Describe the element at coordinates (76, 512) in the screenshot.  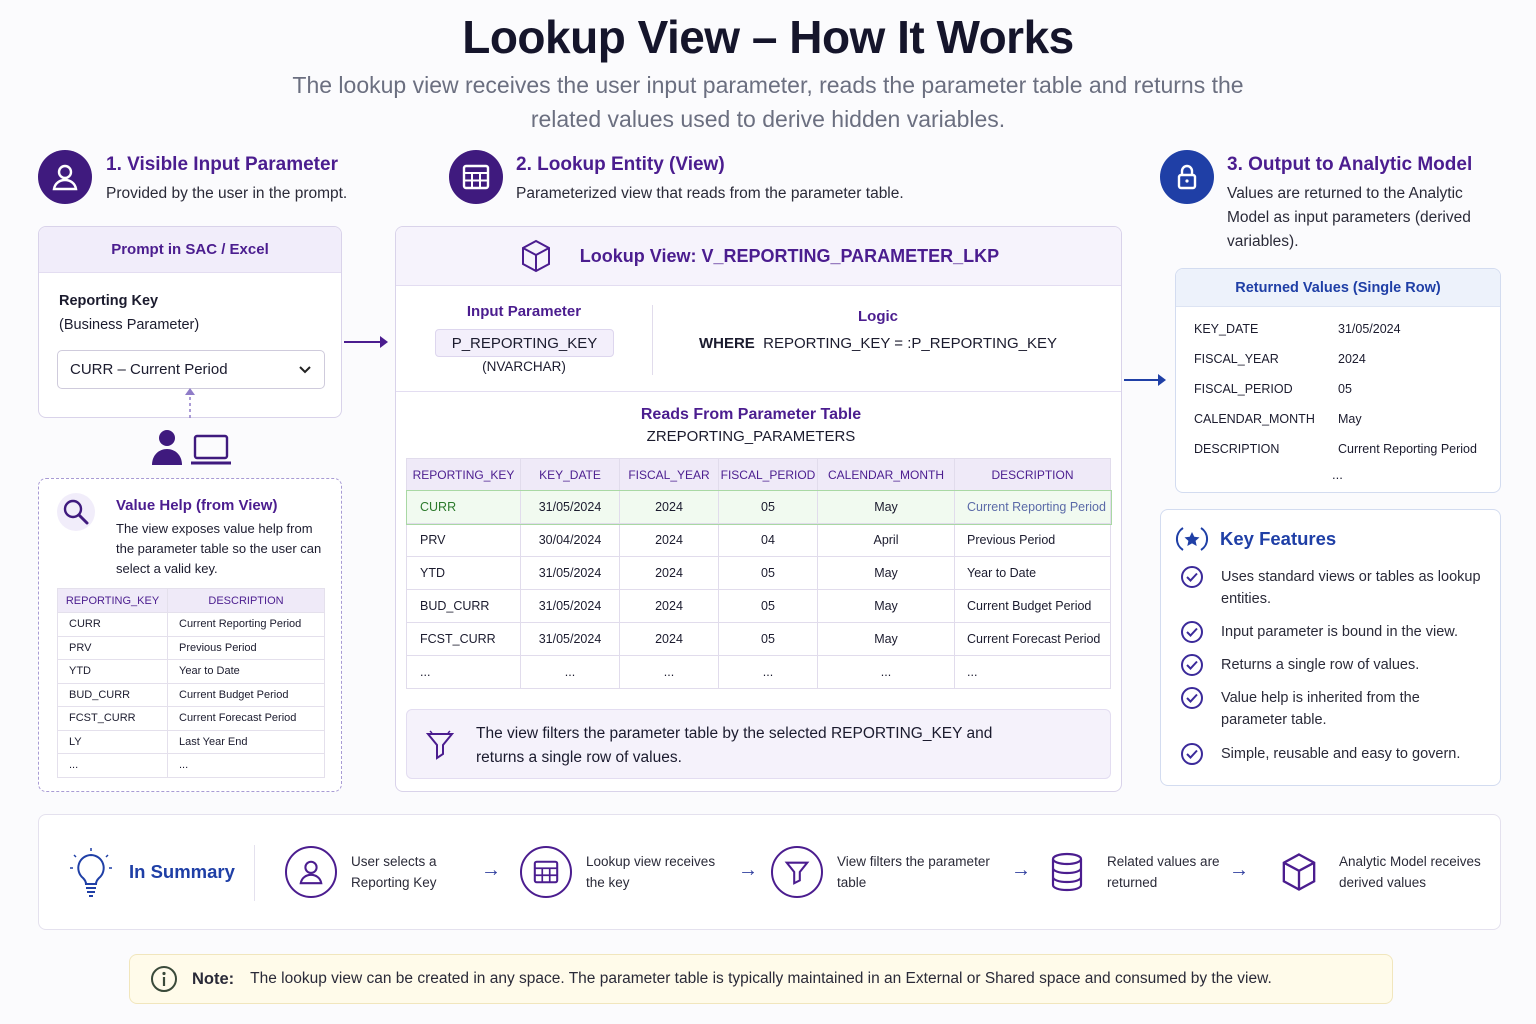
I see `search-icon` at that location.